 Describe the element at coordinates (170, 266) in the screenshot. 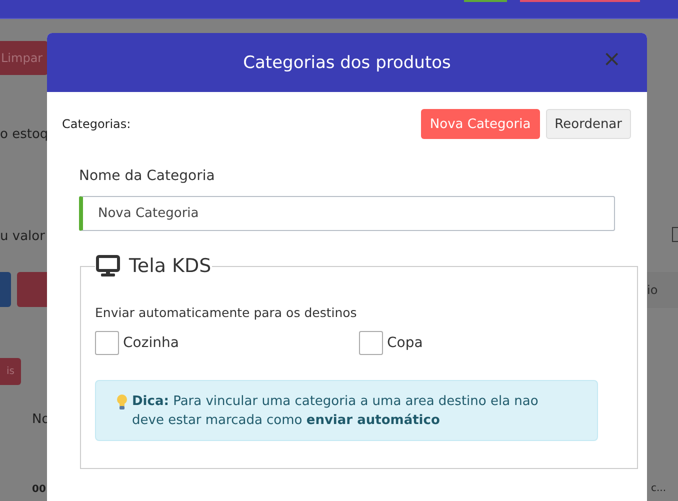

I see `section-title: Tela KDS` at that location.